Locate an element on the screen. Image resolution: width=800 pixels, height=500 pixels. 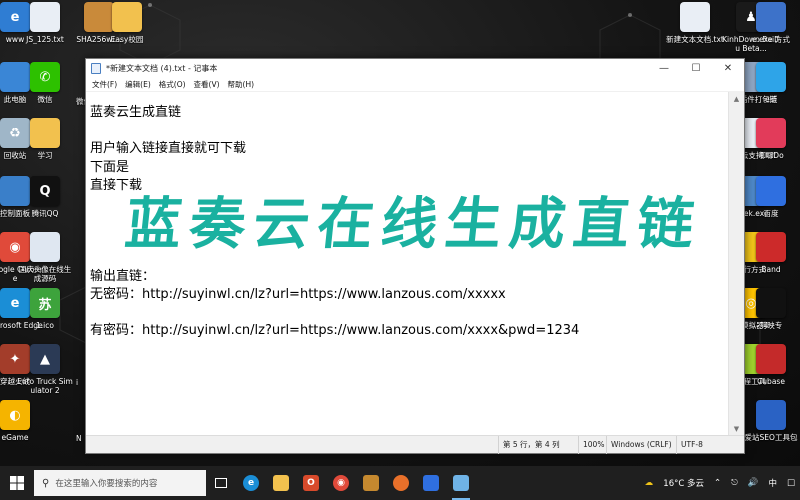
desktop-icon: 新建文本文档.txt is located at coordinates (695, 33).